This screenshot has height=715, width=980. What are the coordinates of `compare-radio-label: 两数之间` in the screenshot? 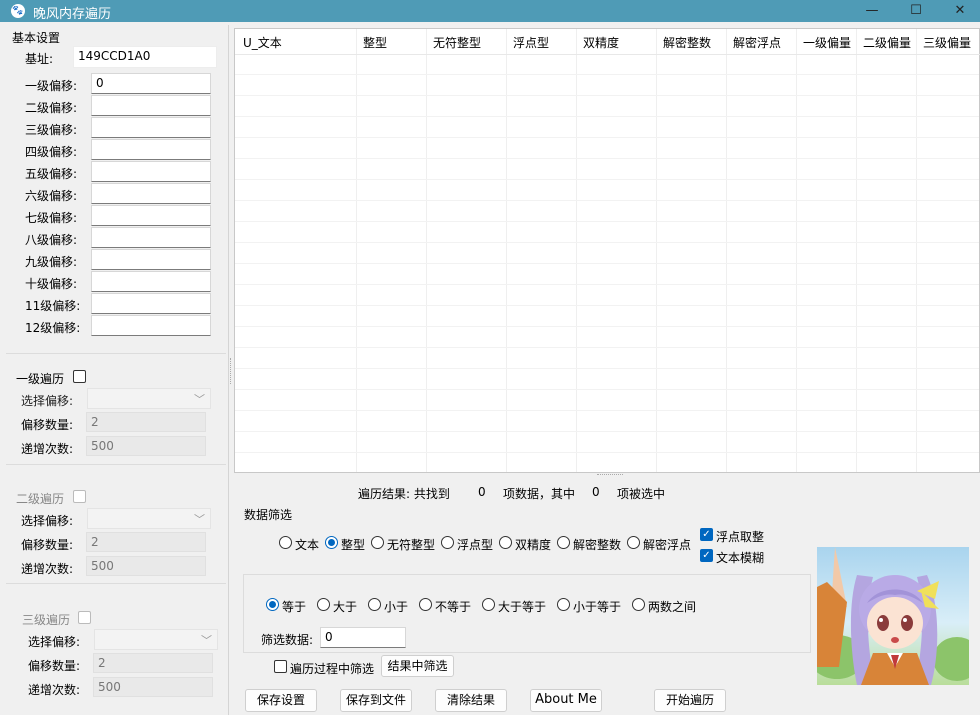 It's located at (672, 606).